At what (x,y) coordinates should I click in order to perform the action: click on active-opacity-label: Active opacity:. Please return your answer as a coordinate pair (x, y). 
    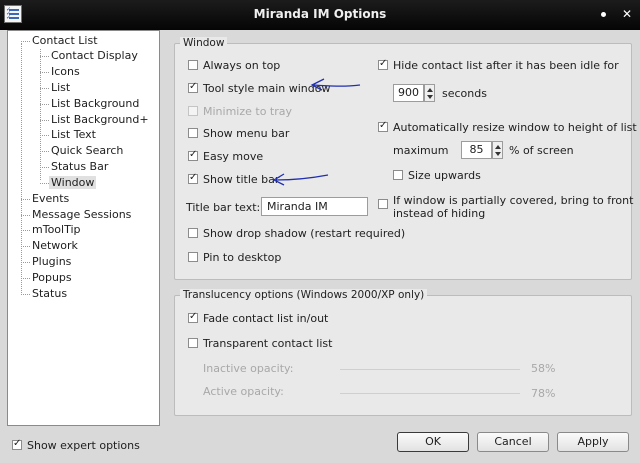
    Looking at the image, I should click on (243, 391).